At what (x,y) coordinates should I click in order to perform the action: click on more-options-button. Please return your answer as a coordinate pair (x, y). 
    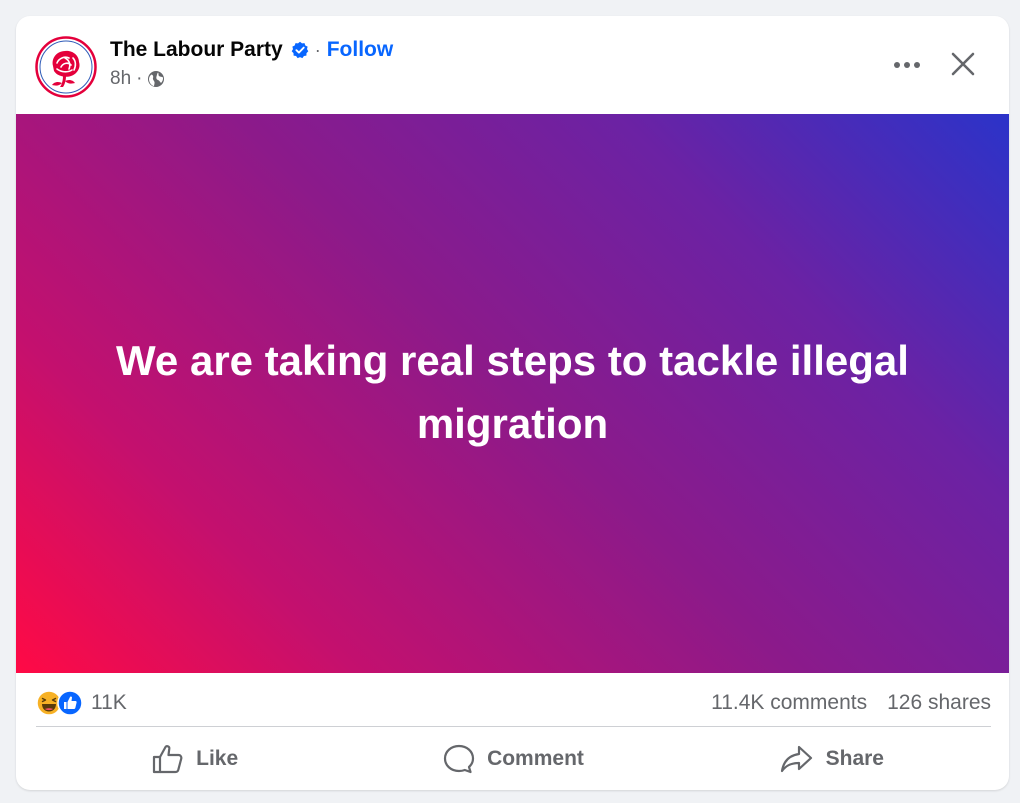
    Looking at the image, I should click on (907, 65).